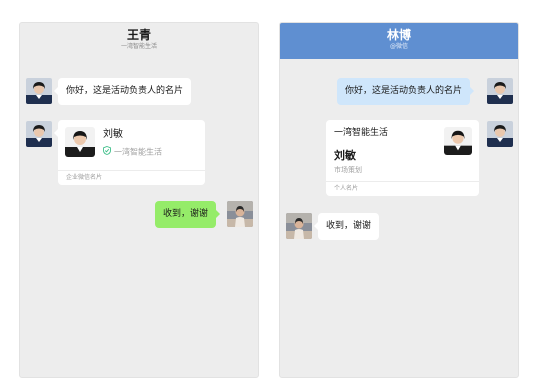 Image resolution: width=533 pixels, height=389 pixels. What do you see at coordinates (402, 158) in the screenshot?
I see `business-card-message: 一湾智能生活 刘敏 市场策划 个人名片` at bounding box center [402, 158].